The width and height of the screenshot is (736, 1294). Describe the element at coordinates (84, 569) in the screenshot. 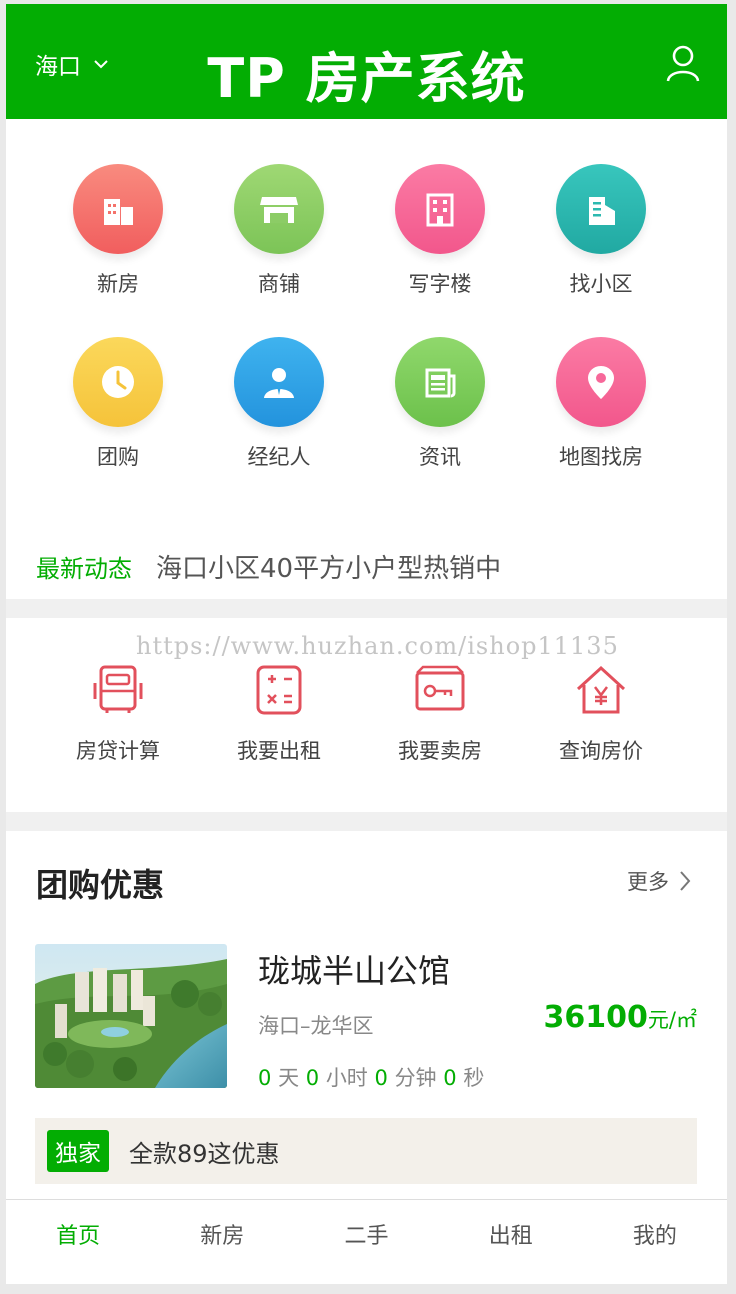

I see `news-tag: 最新动态` at that location.